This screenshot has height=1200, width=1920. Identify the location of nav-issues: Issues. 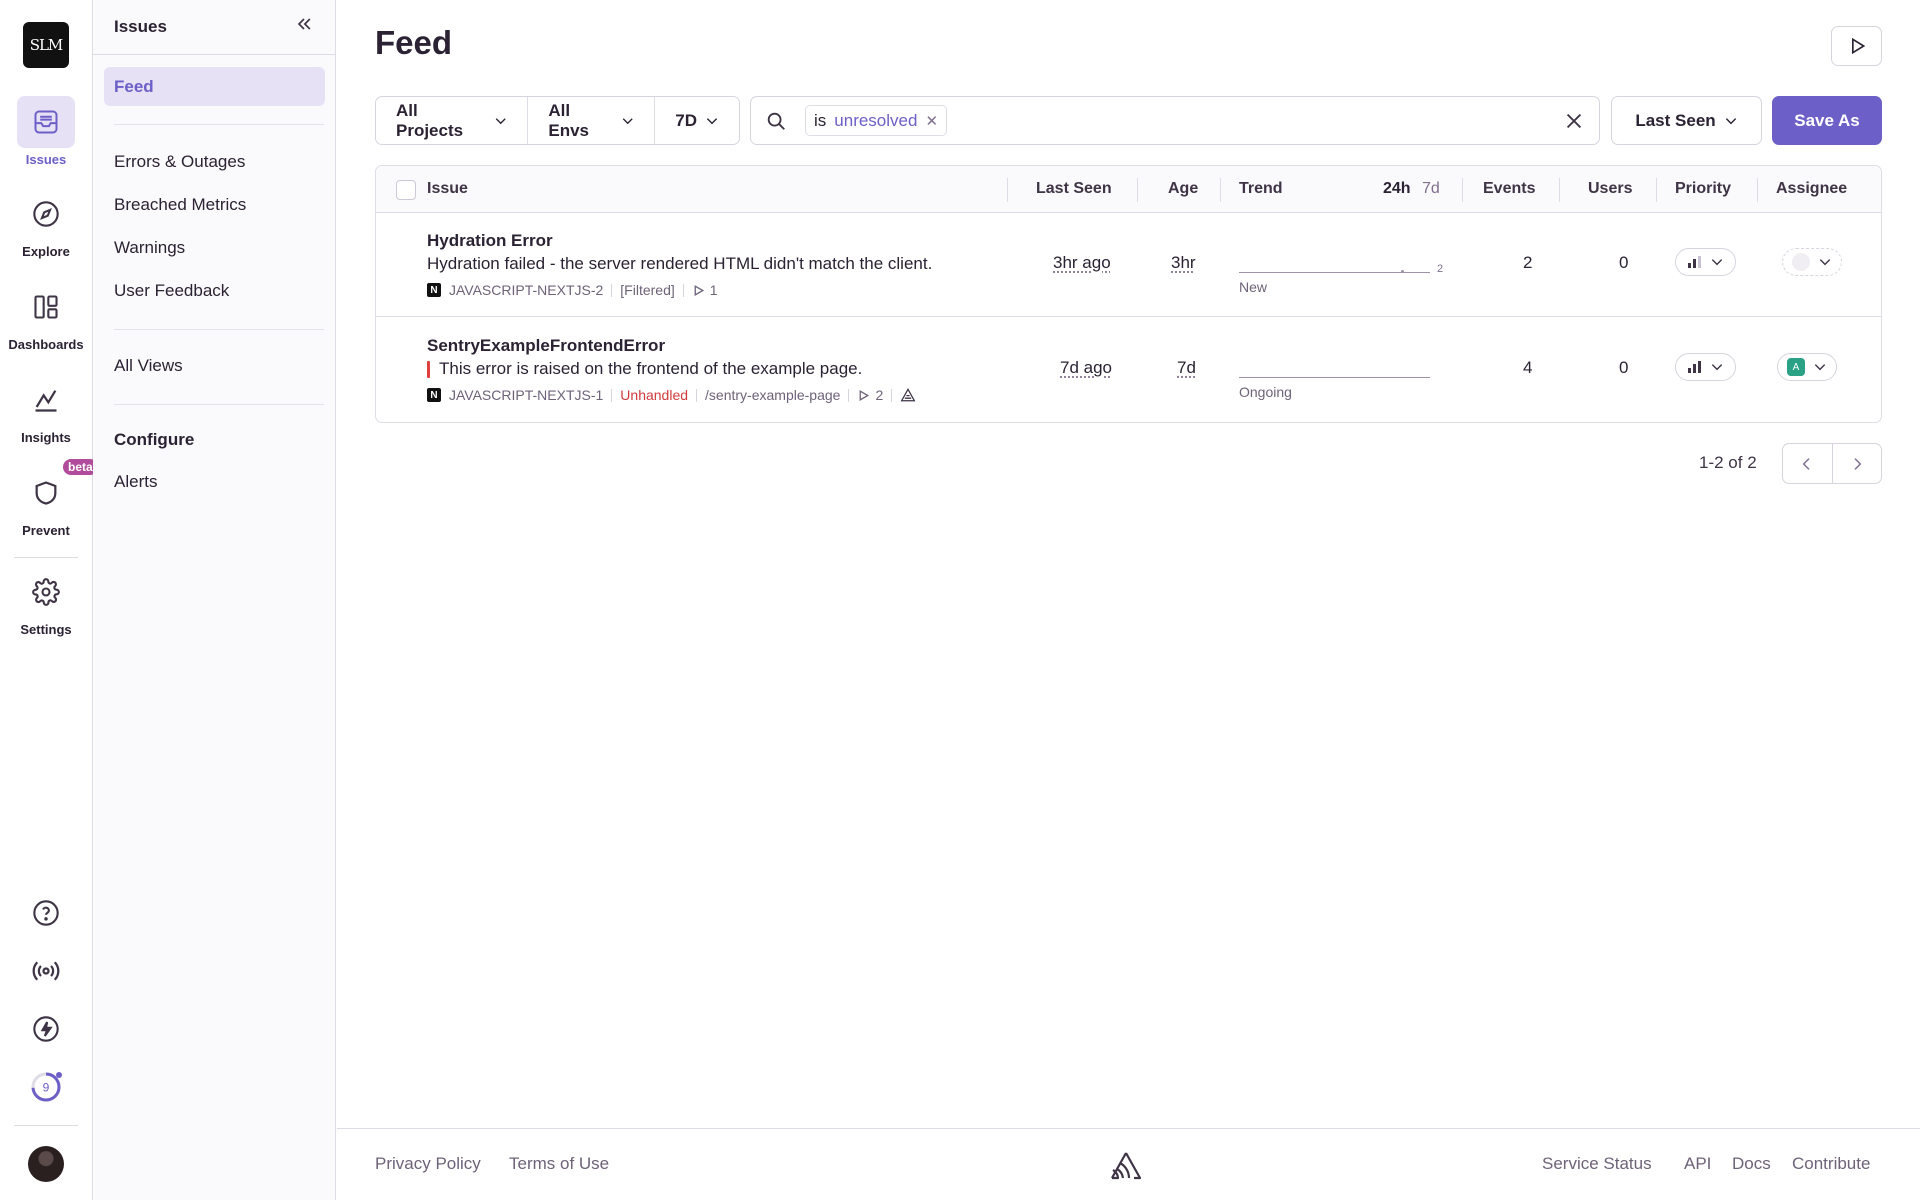
(46, 131).